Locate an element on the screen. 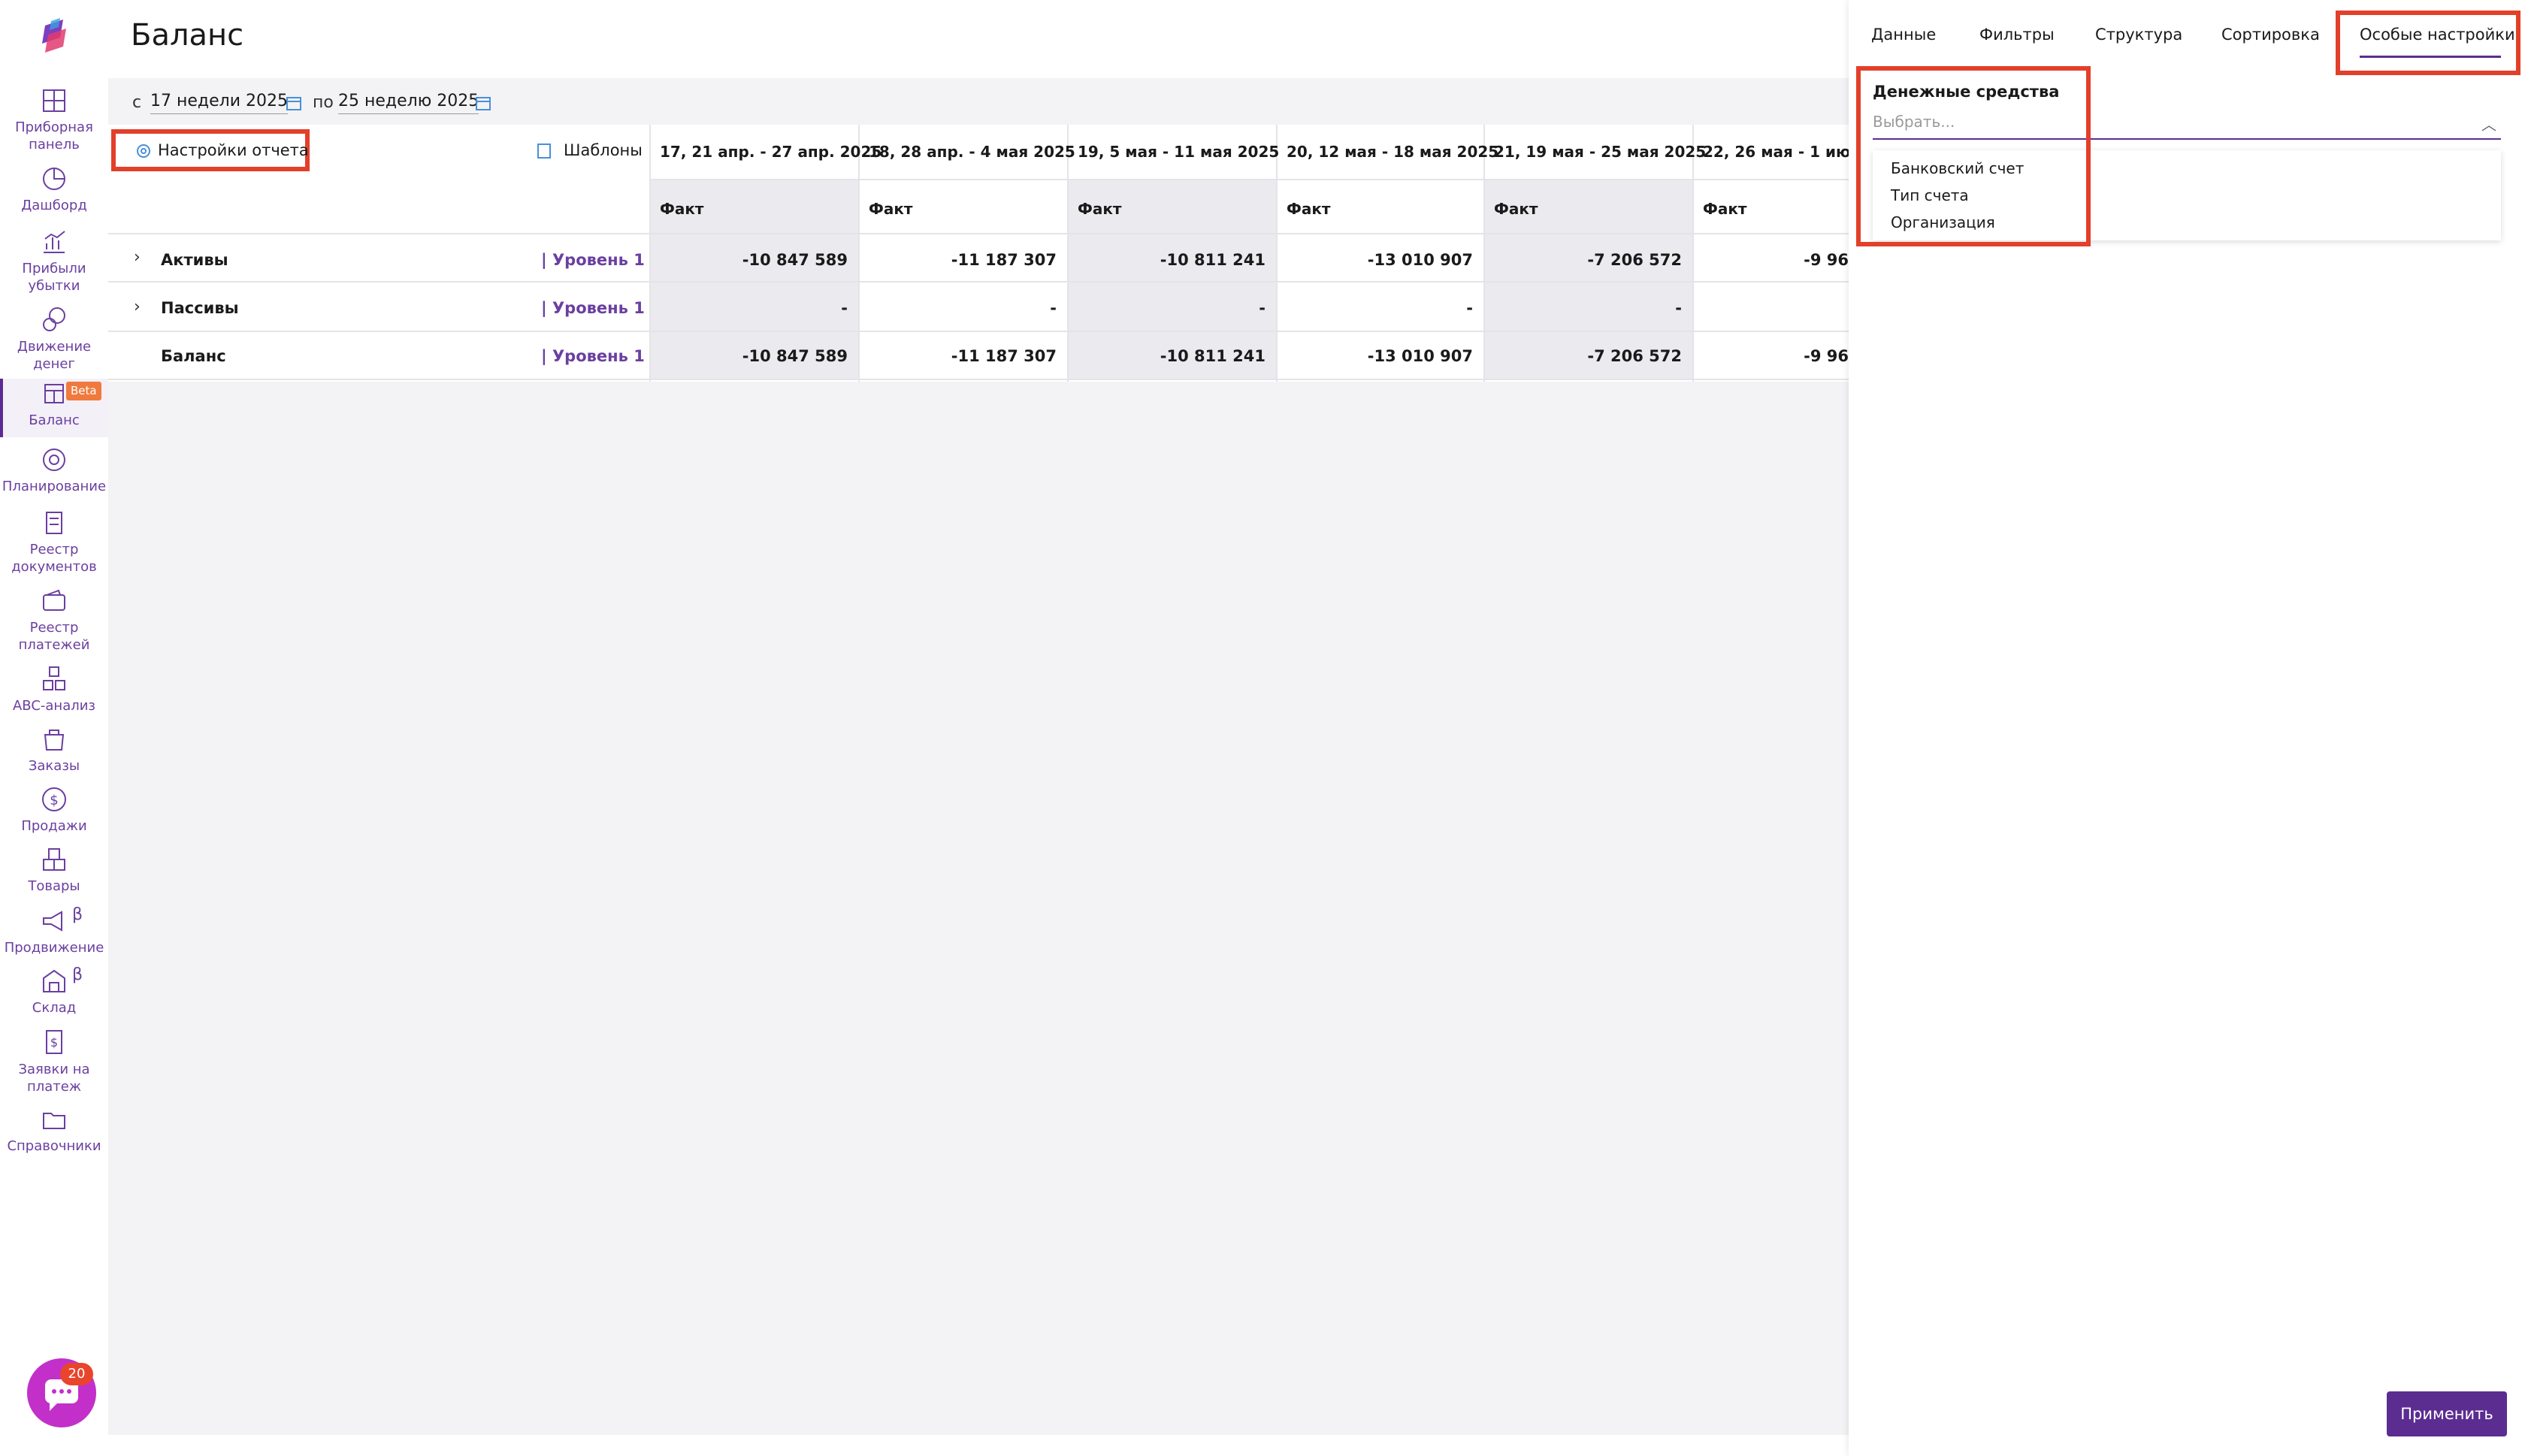  period-to-prefix: по is located at coordinates (323, 102).